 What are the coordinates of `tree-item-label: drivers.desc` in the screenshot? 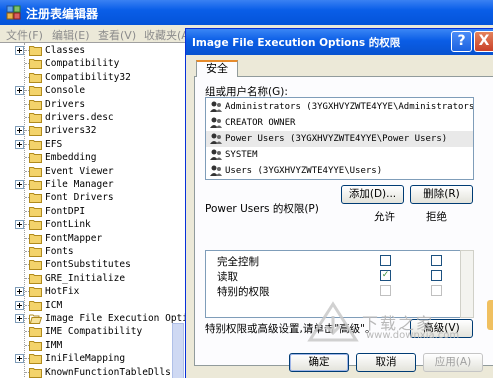 It's located at (79, 117).